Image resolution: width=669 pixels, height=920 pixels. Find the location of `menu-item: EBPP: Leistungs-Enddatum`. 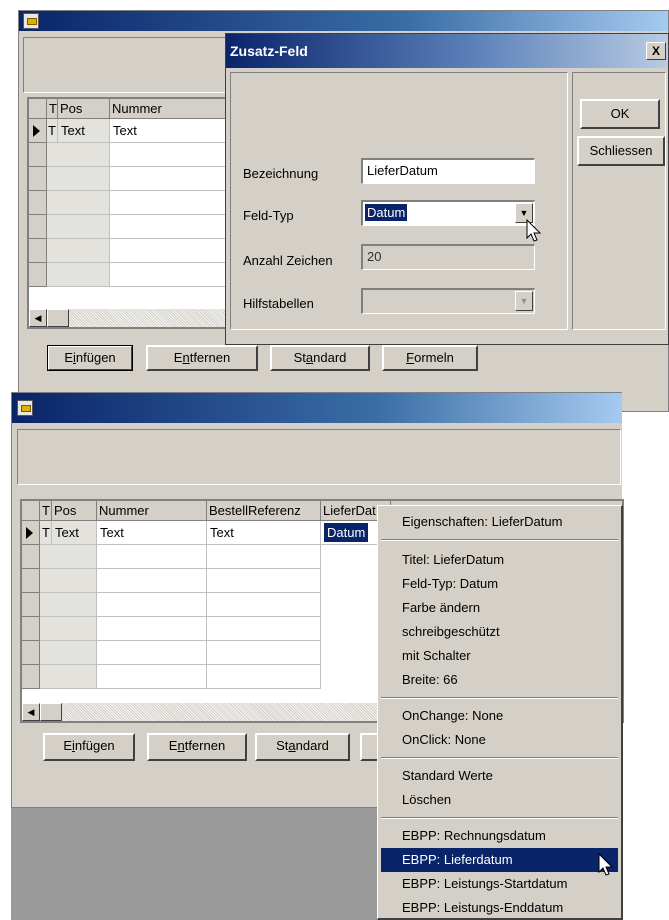

menu-item: EBPP: Leistungs-Enddatum is located at coordinates (499, 908).